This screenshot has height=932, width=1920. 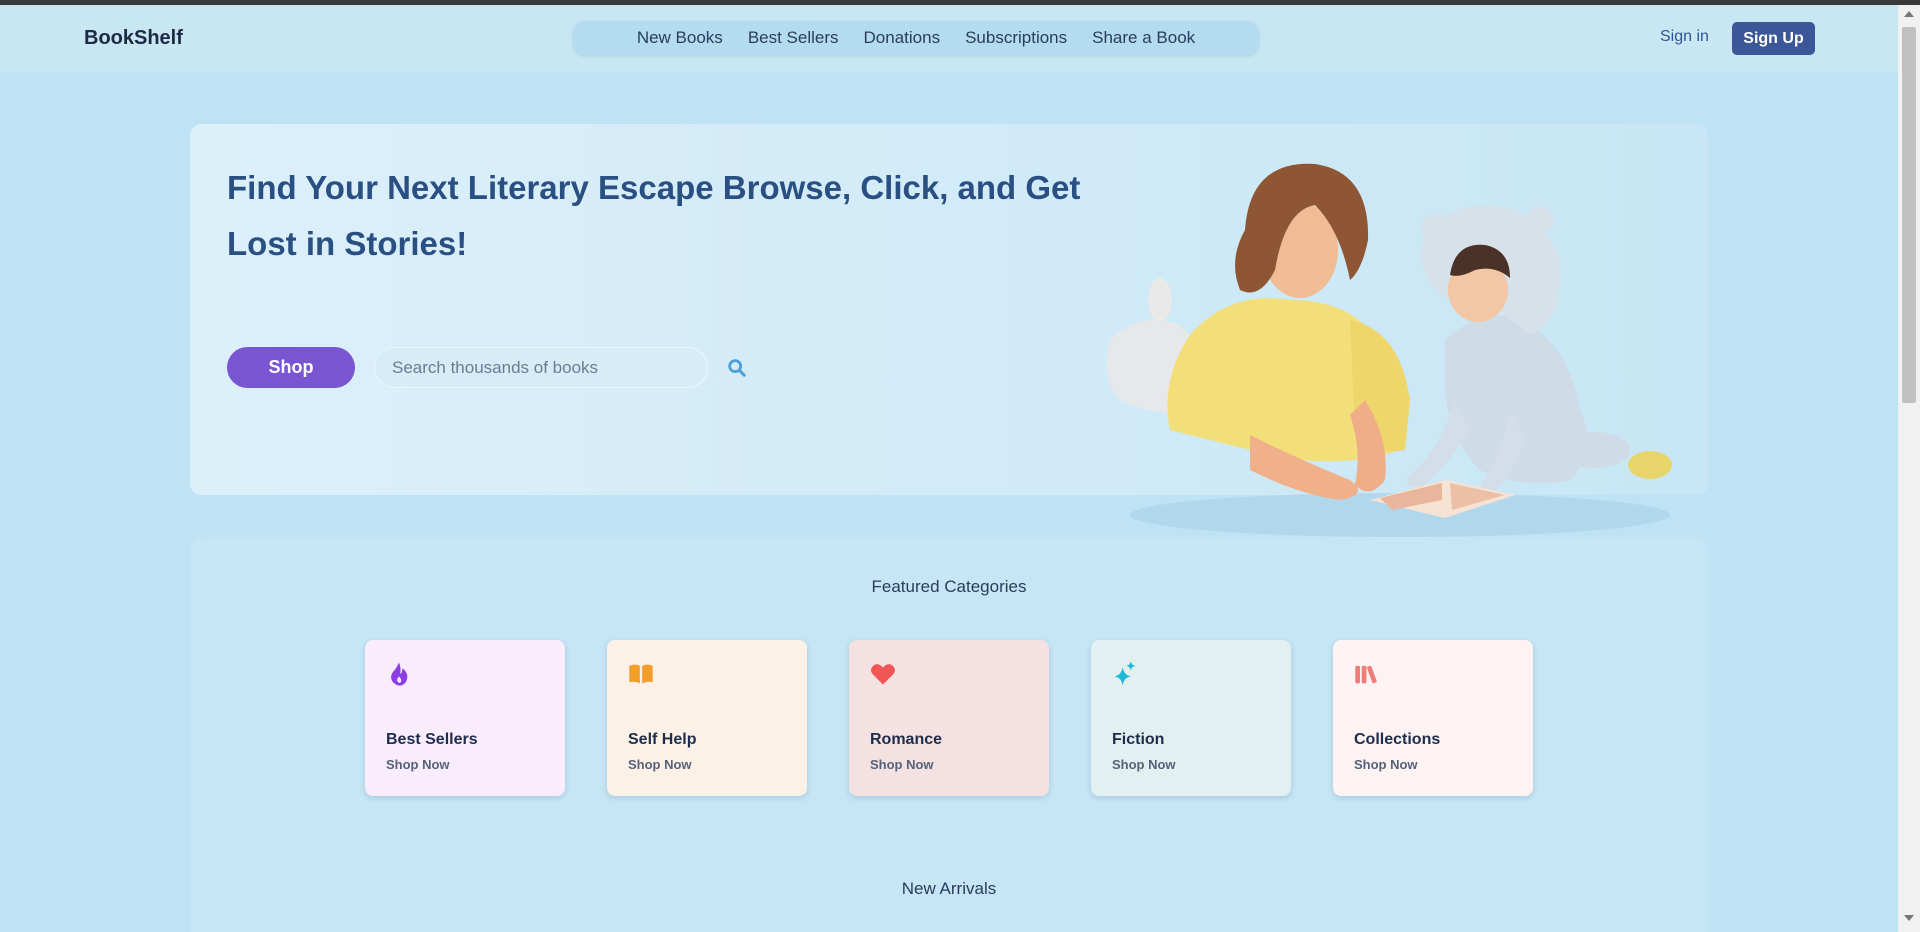 I want to click on search-input, so click(x=541, y=367).